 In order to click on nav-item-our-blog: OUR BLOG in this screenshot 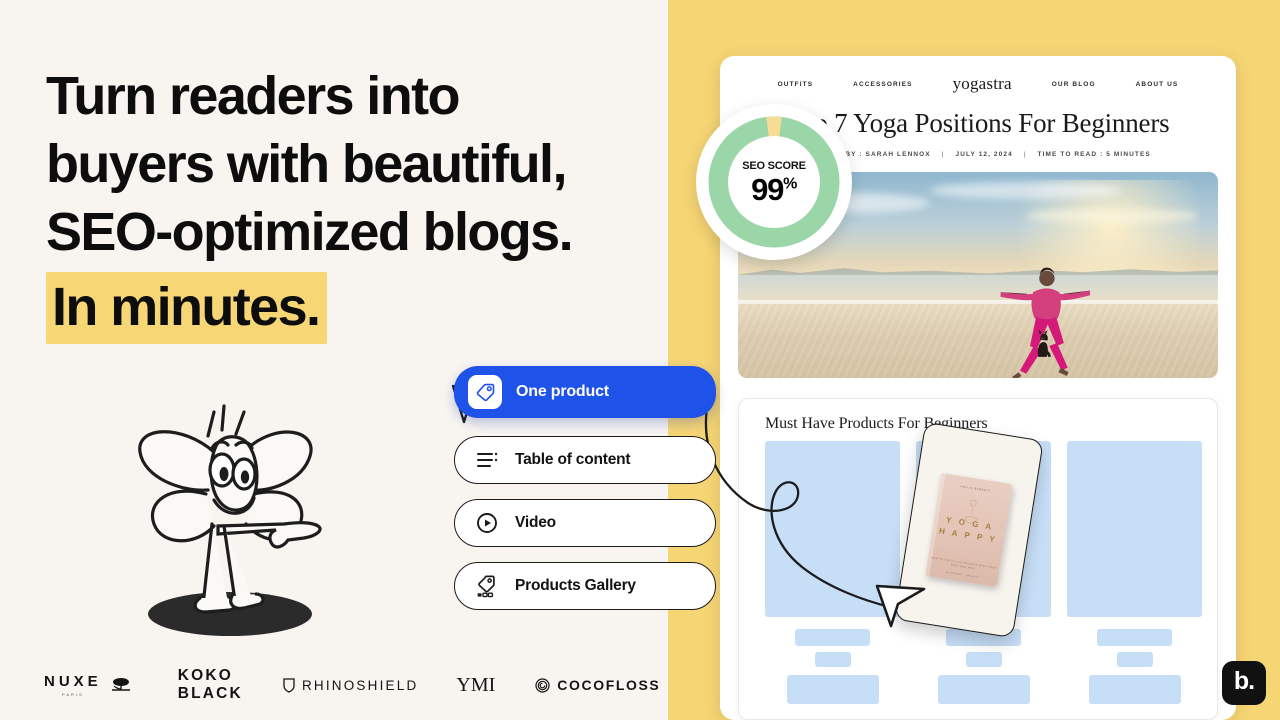, I will do `click(1074, 84)`.